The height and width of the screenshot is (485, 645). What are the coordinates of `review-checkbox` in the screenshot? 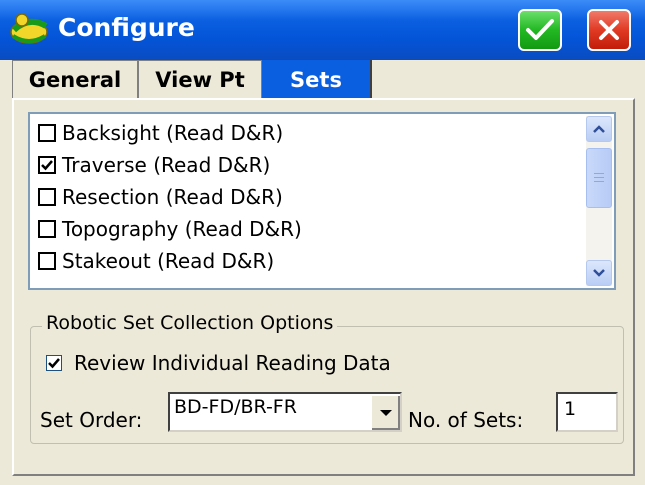 It's located at (54, 363).